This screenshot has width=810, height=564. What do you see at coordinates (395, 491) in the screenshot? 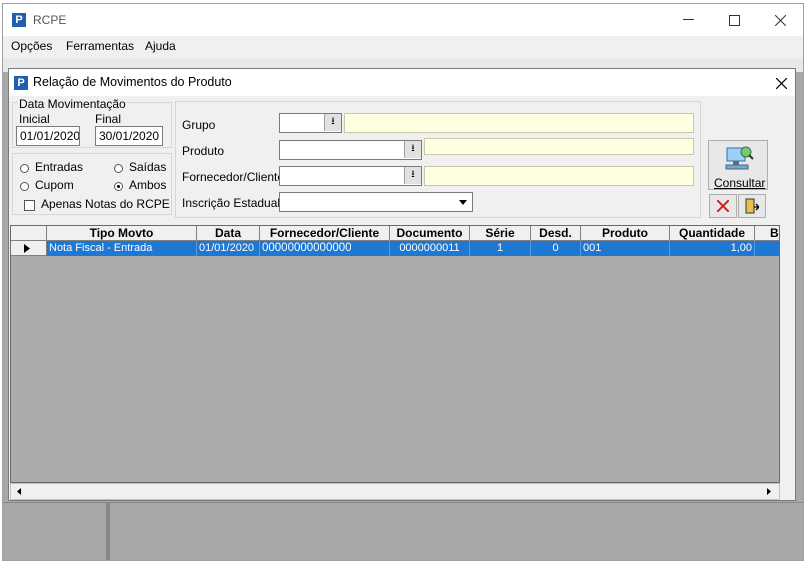
I see `horizontal-scrollbar` at bounding box center [395, 491].